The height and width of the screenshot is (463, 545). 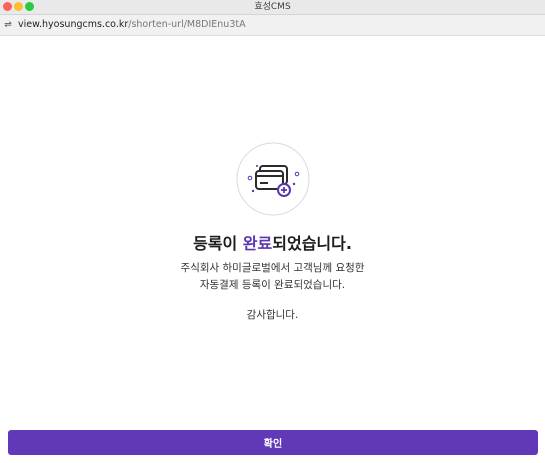 I want to click on completion-message: 주식회사 하미글로벌에서 고객님께 요청한 자동결제 등록이 완료되었습니다., so click(x=272, y=277).